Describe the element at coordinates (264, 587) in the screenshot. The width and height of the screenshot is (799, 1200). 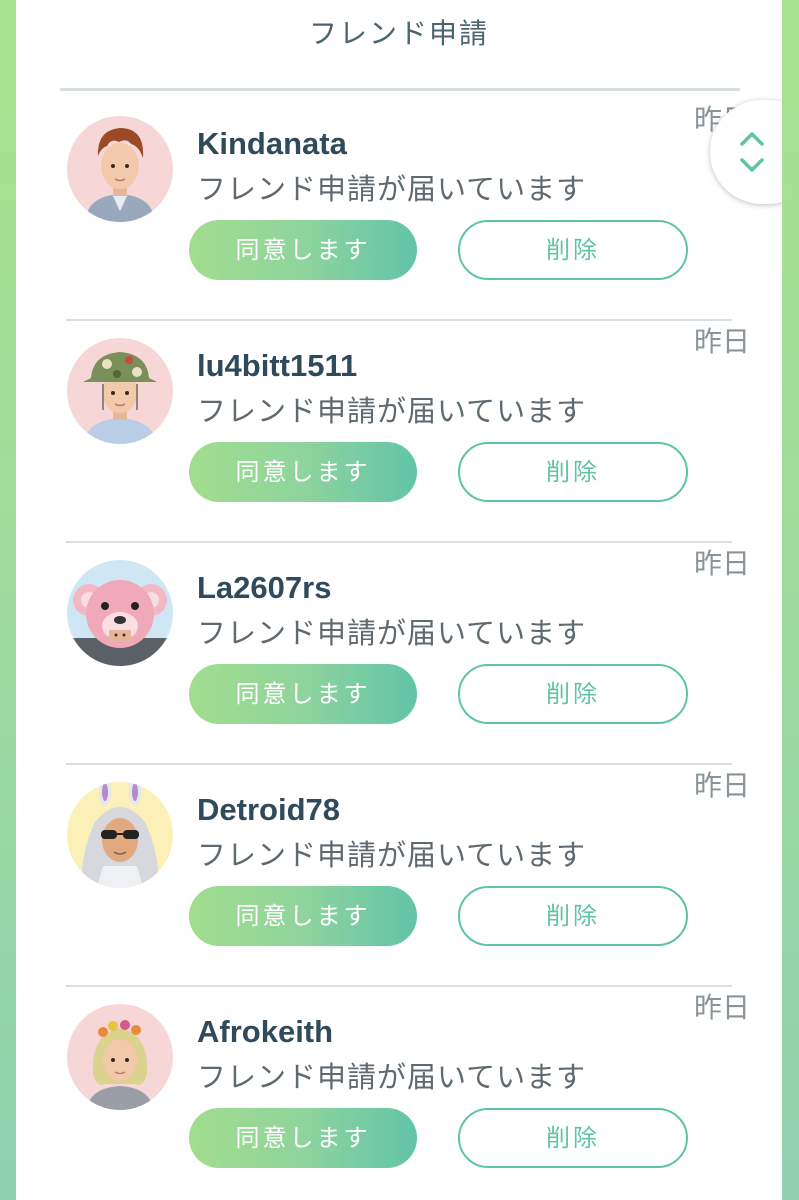
I see `username: La2607rs` at that location.